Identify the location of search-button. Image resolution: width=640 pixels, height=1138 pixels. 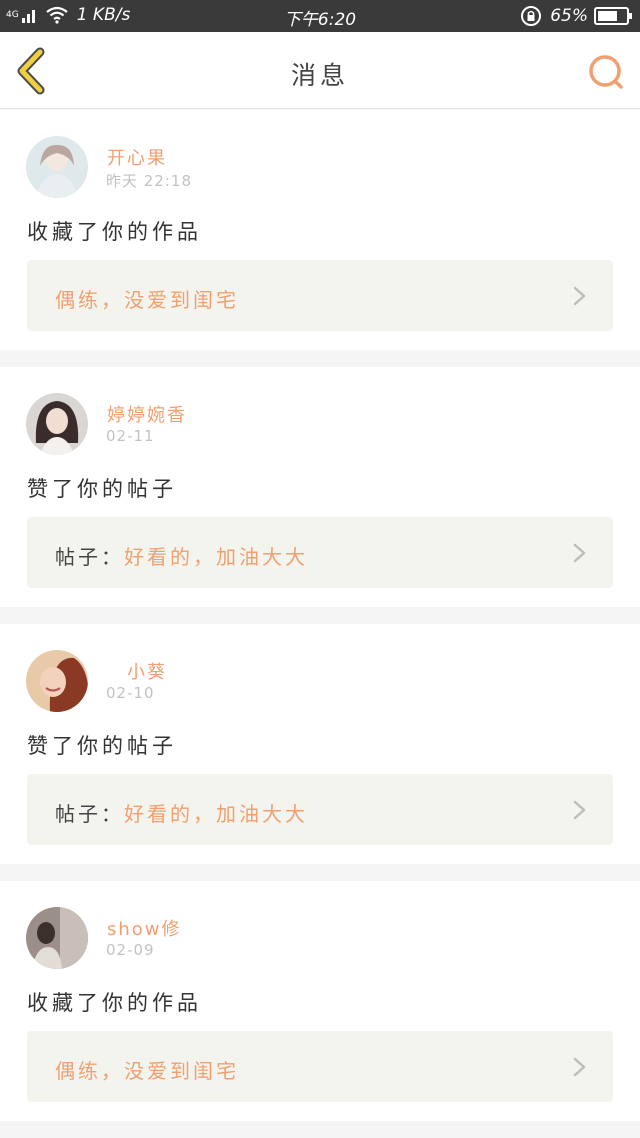
(606, 72).